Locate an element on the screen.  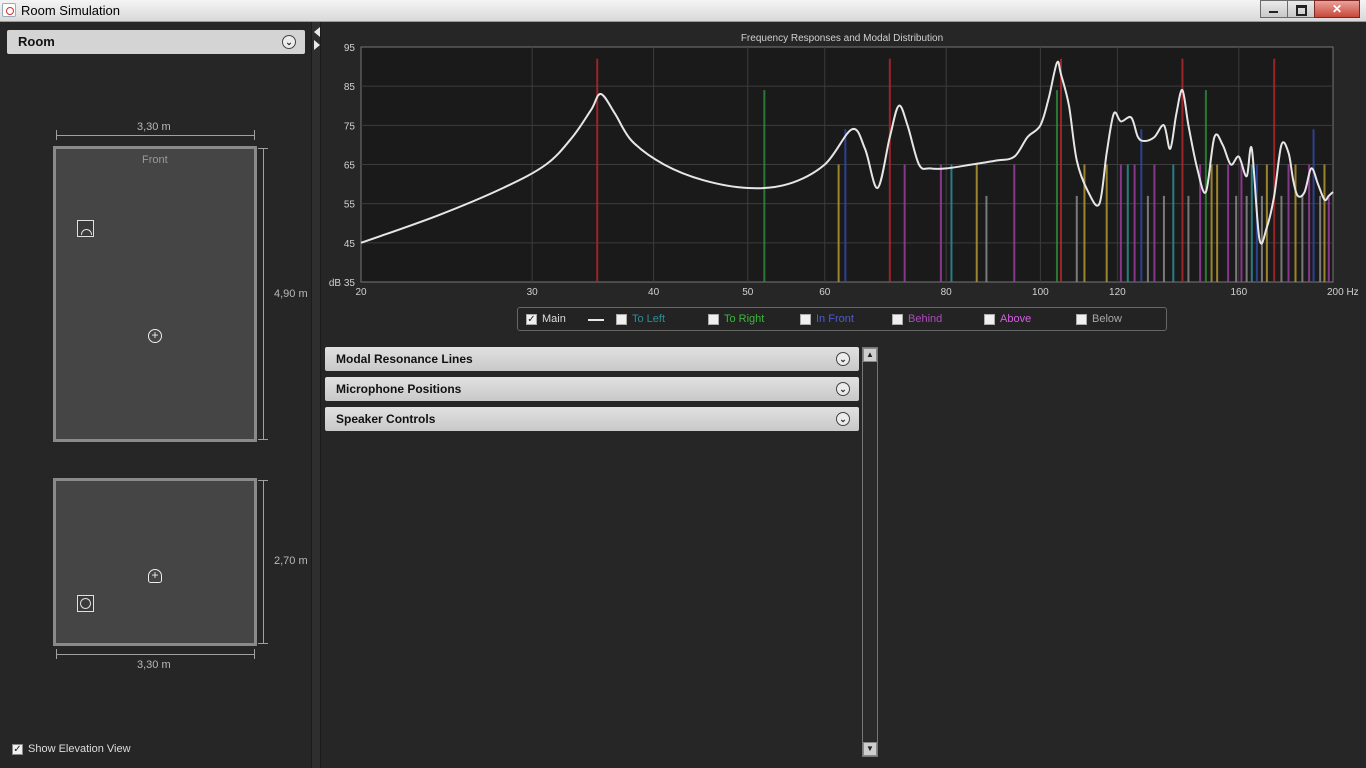
y-tick-label: 85 is located at coordinates (350, 87).